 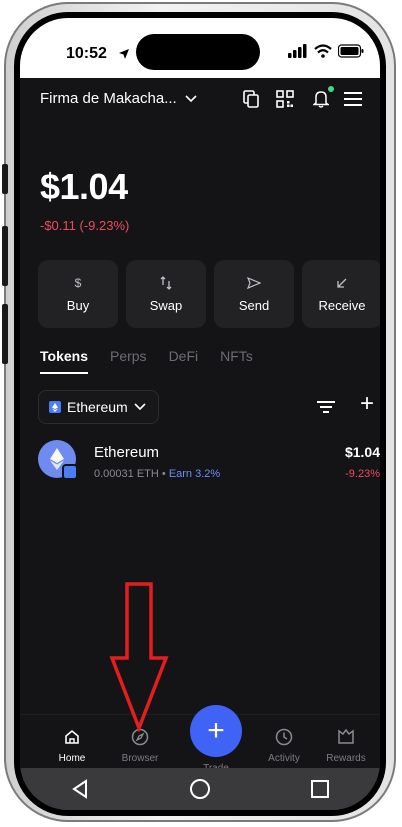 I want to click on bottom-navigation: Home Browser + Trade, so click(x=200, y=739).